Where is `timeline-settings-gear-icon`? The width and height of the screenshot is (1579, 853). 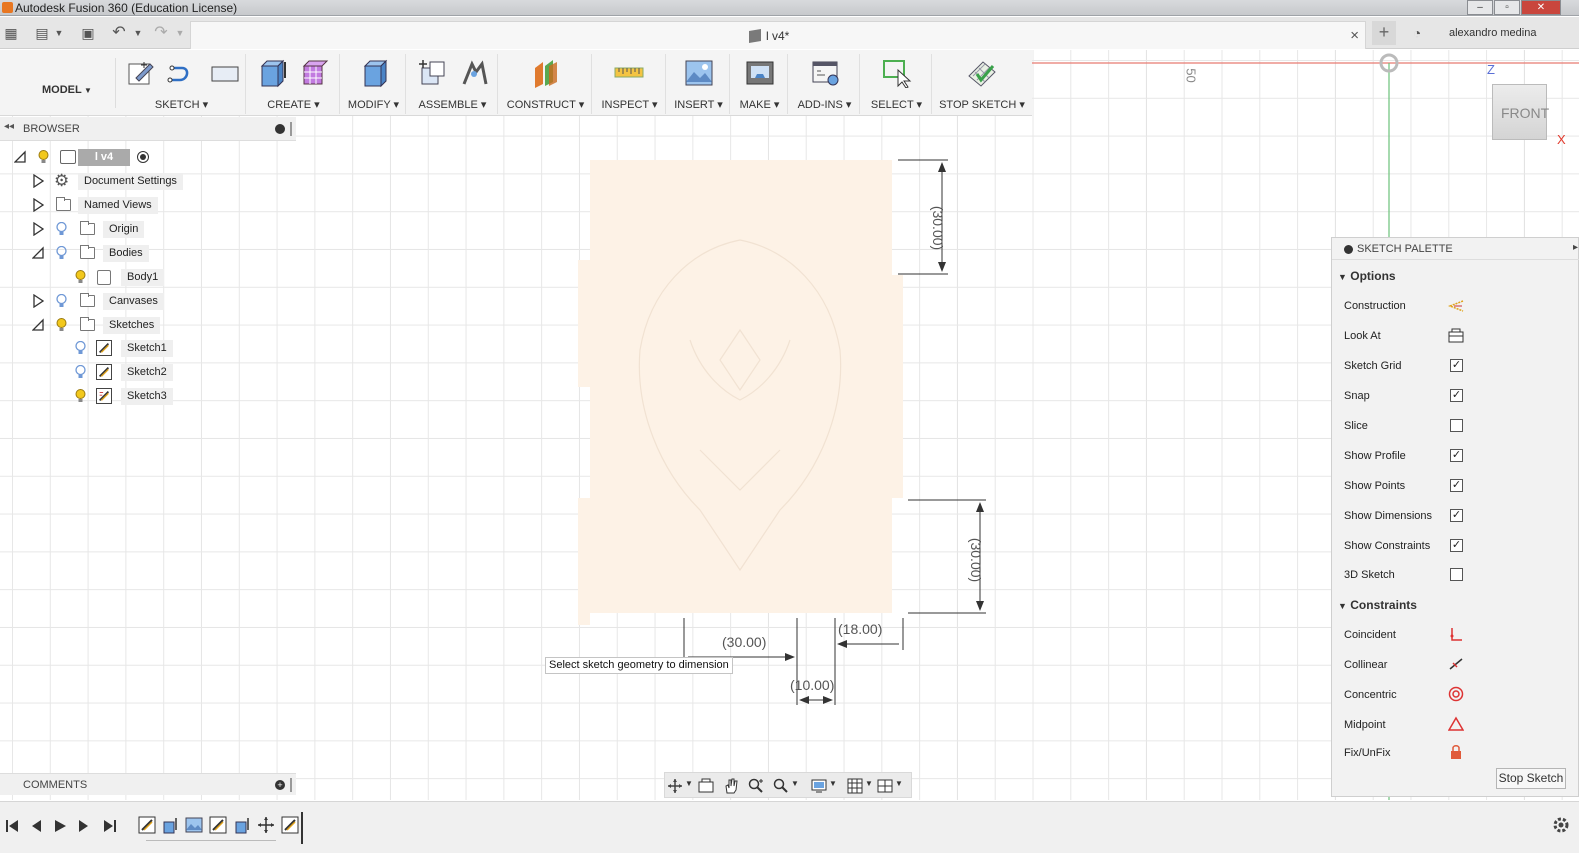 timeline-settings-gear-icon is located at coordinates (1561, 825).